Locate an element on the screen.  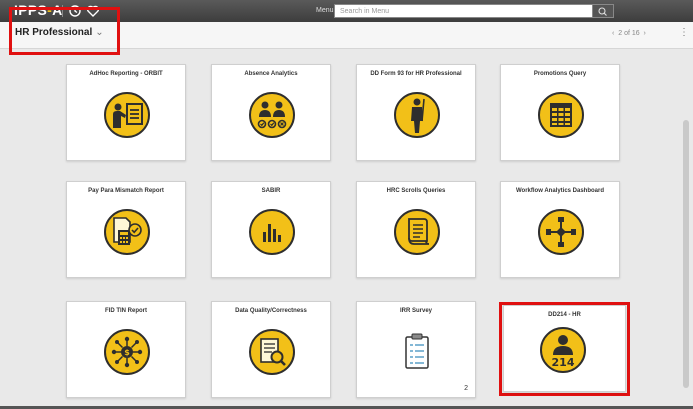
tile-sabir: SABIR is located at coordinates (271, 229).